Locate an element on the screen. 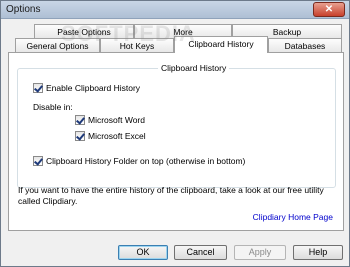 Image resolution: width=350 pixels, height=267 pixels. tab-label: Clipboard History is located at coordinates (221, 44).